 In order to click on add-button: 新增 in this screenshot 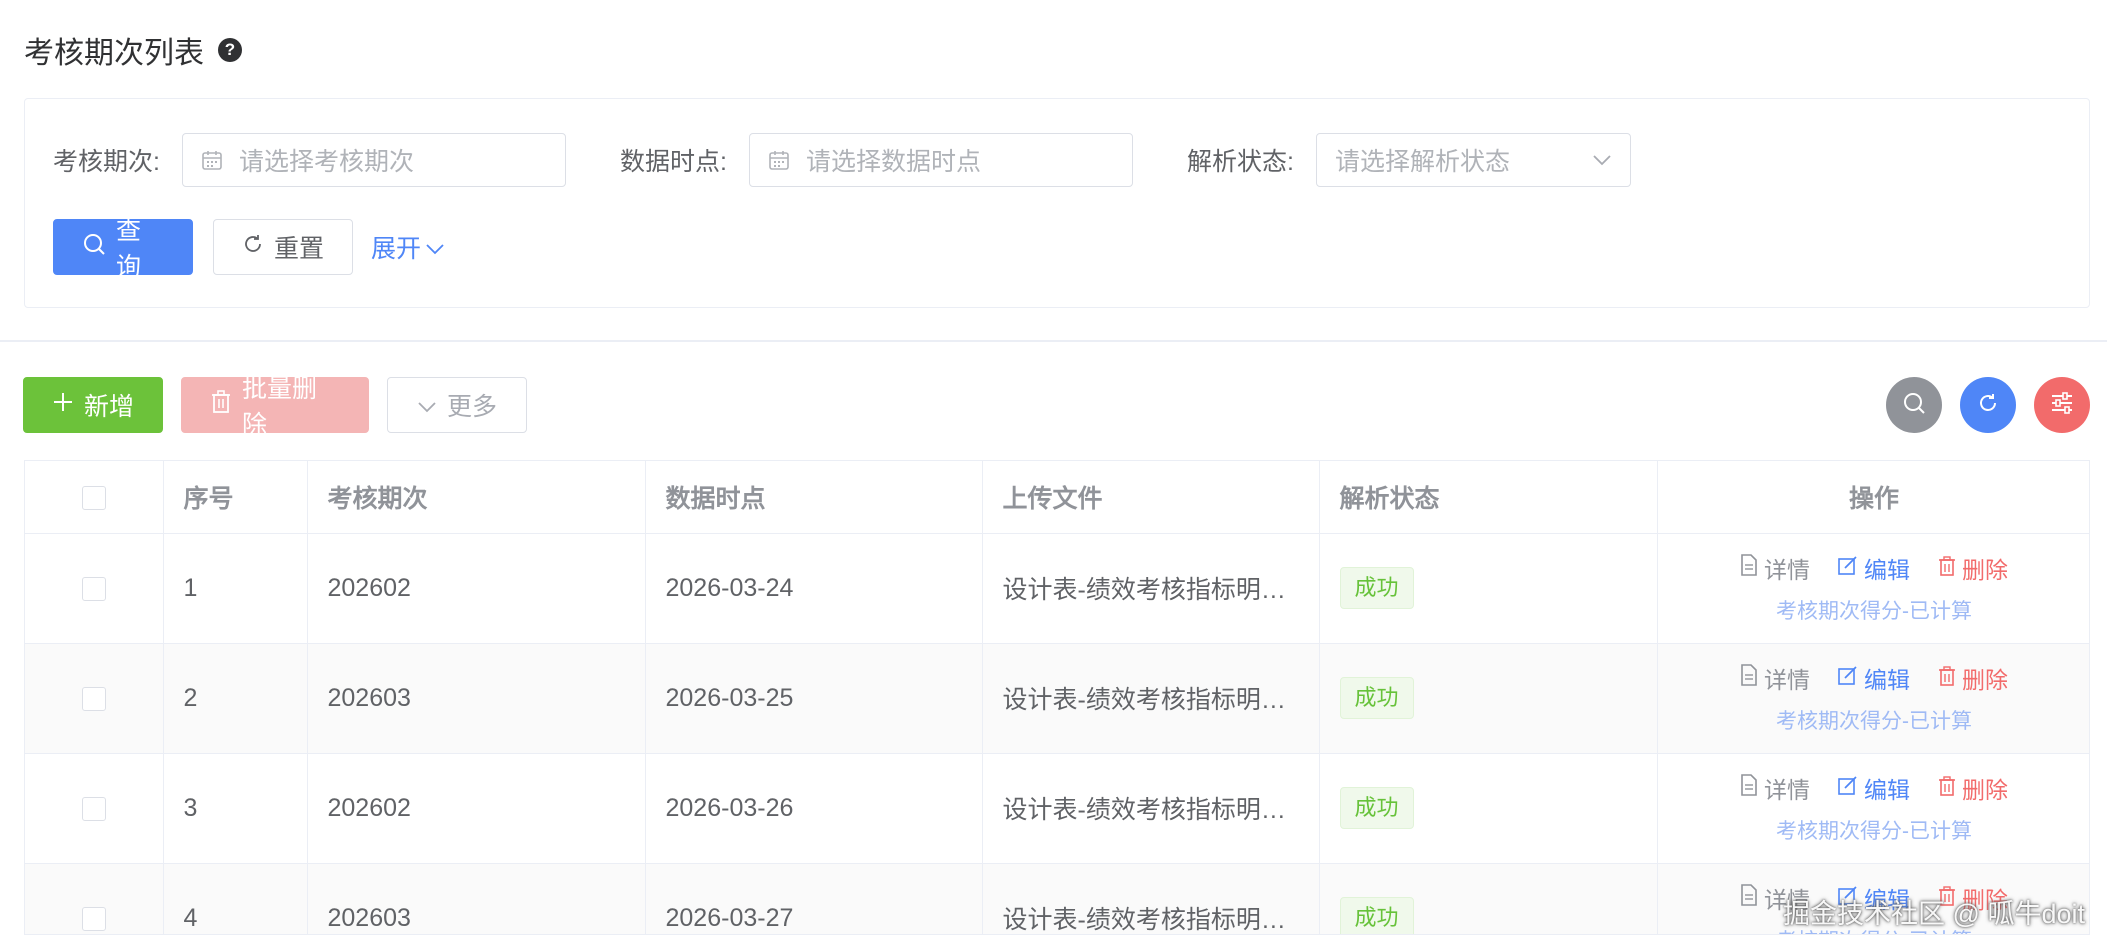, I will do `click(93, 405)`.